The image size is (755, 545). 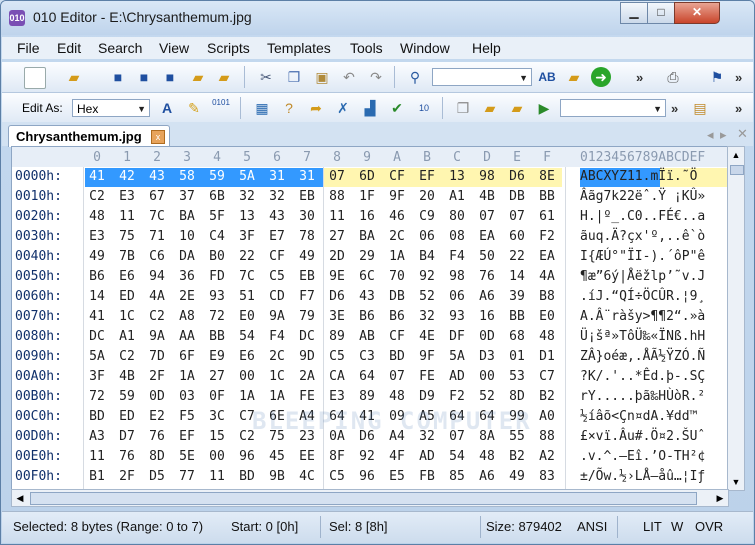 What do you see at coordinates (277, 316) in the screenshot?
I see `hex-byte: 9A` at bounding box center [277, 316].